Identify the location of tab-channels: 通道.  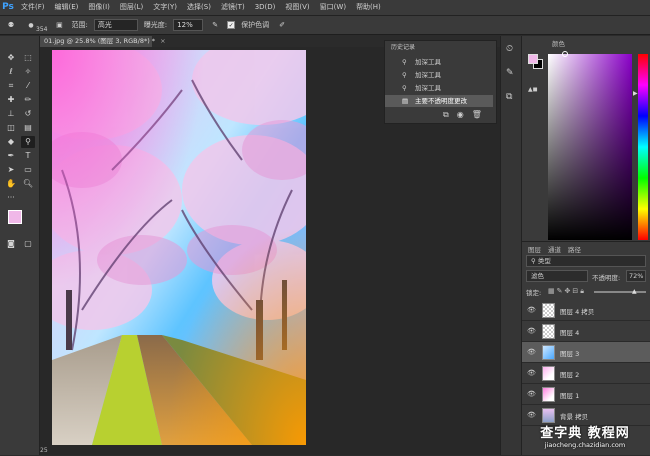
(554, 249).